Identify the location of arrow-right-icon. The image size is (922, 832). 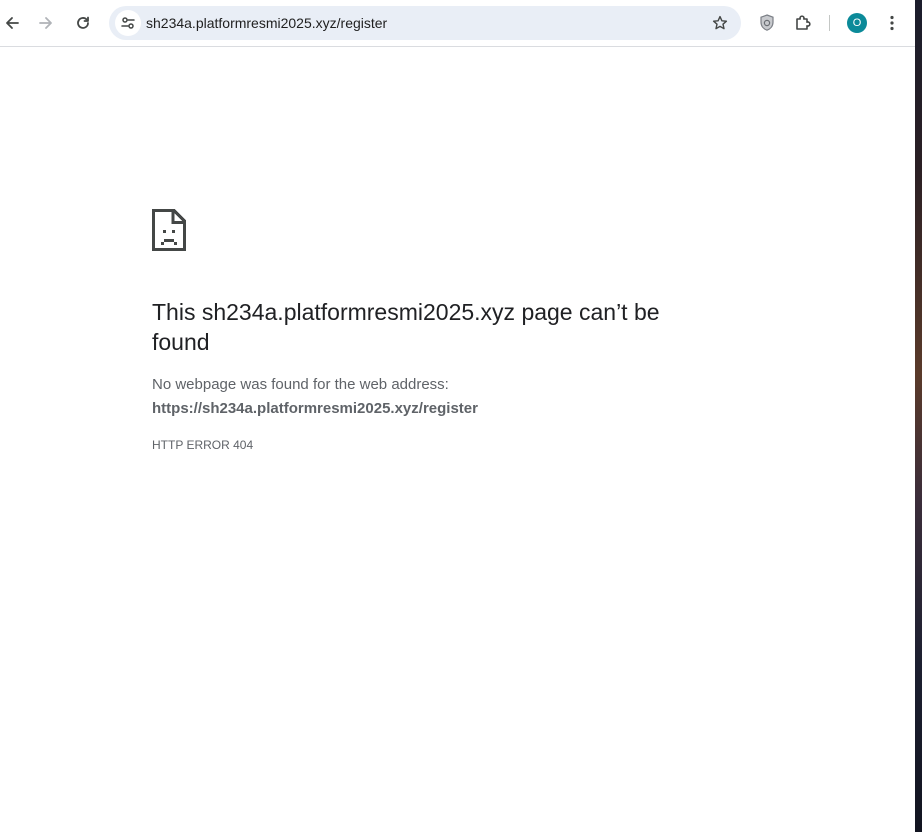
(45, 23).